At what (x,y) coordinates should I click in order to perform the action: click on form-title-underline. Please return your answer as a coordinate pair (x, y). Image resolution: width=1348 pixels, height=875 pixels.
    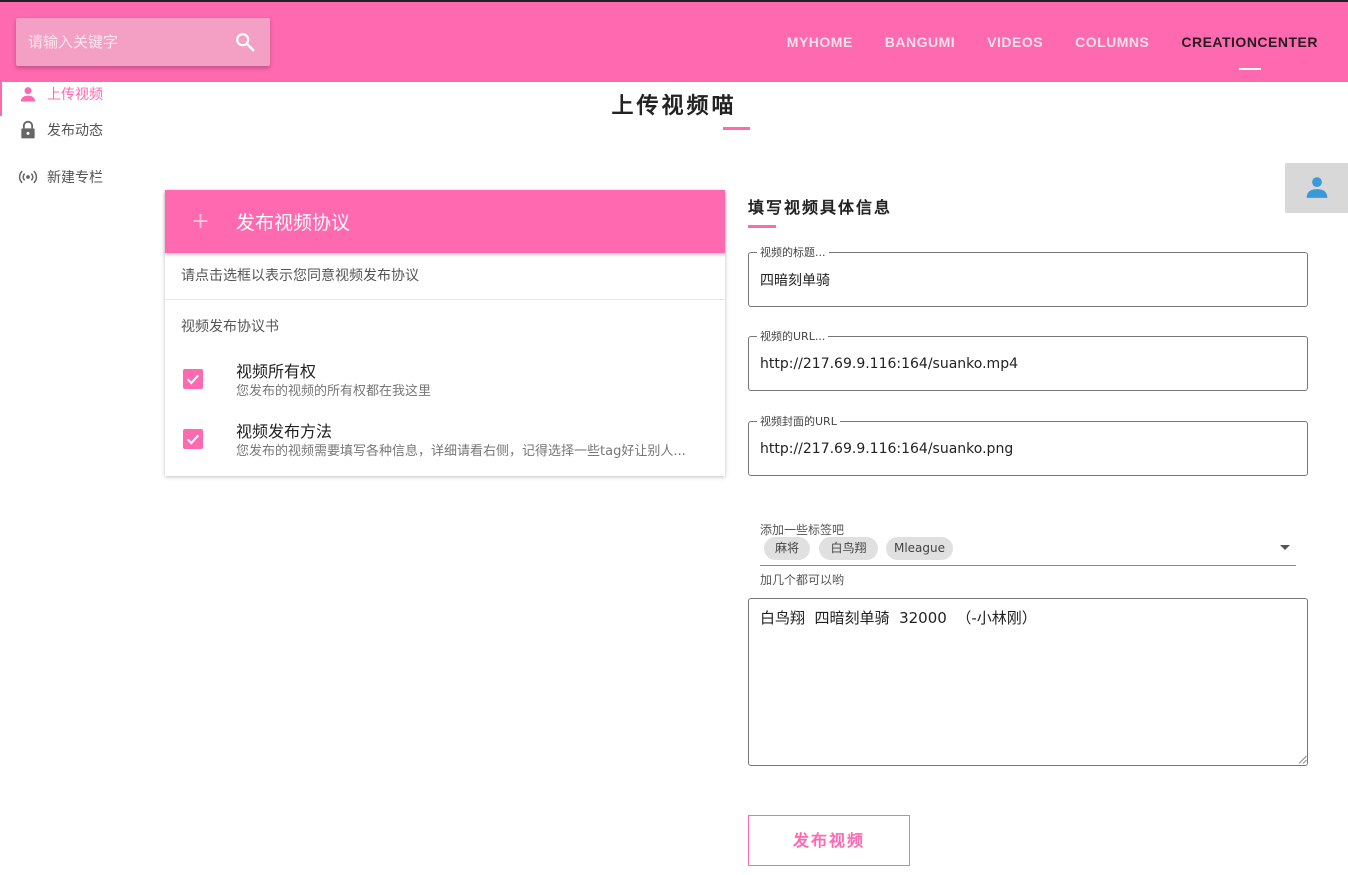
    Looking at the image, I should click on (762, 226).